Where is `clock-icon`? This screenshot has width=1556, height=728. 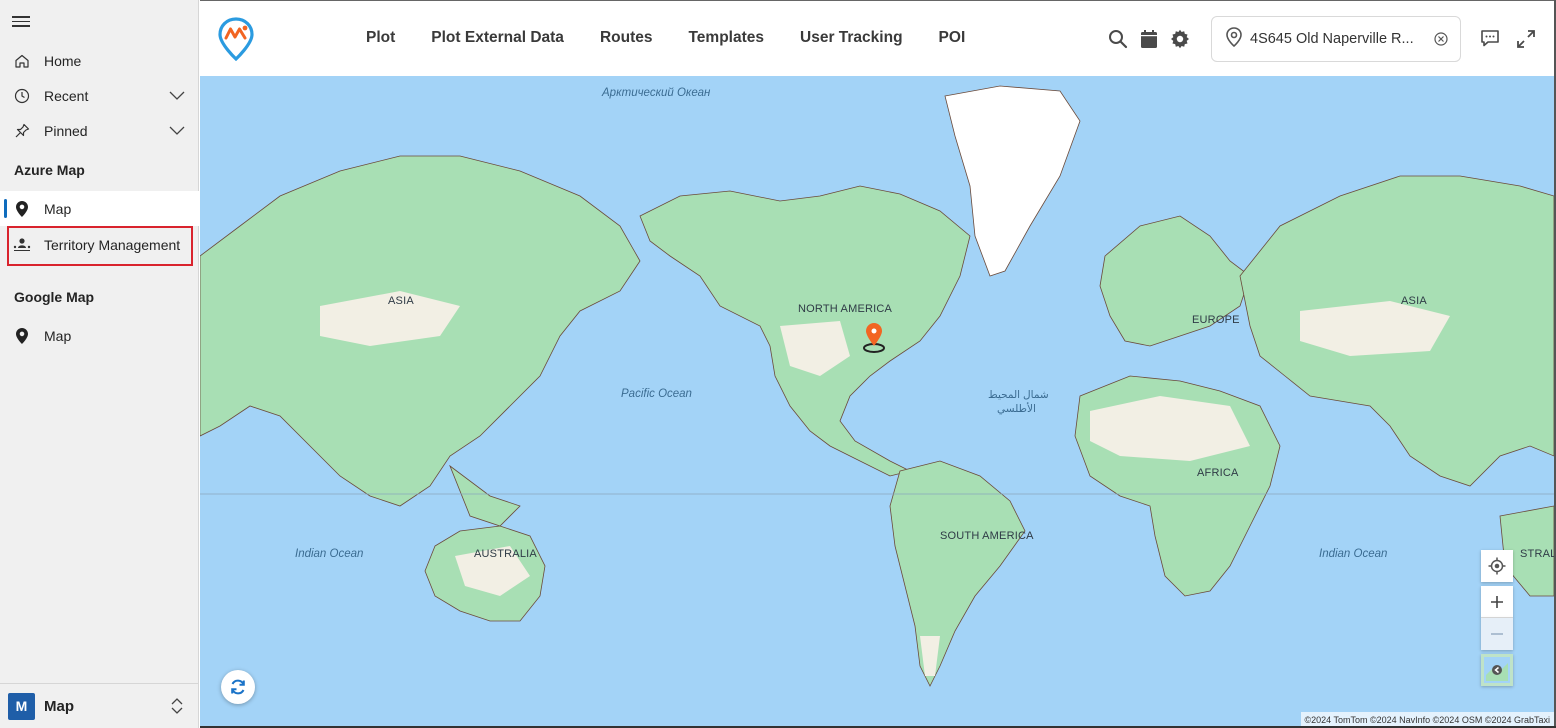 clock-icon is located at coordinates (22, 96).